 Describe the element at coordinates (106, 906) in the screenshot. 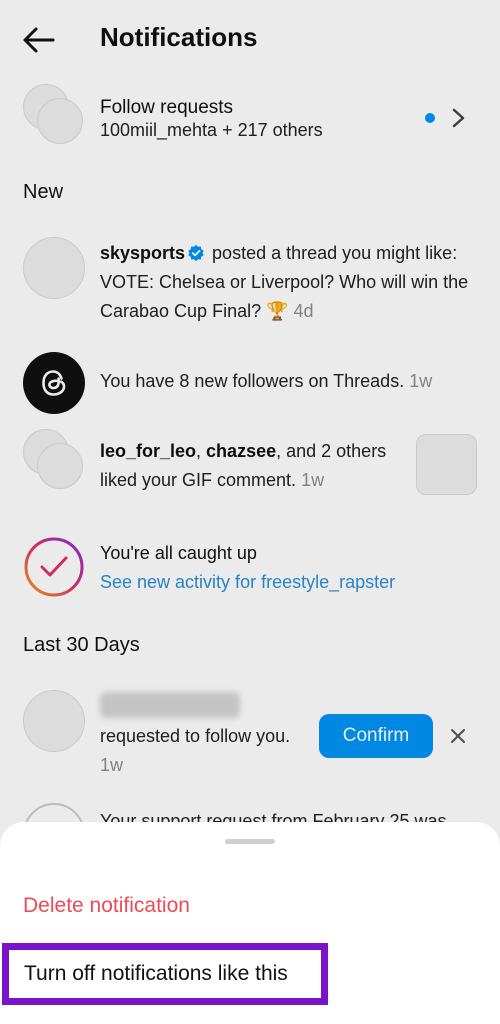

I see `delete-notification-option: Delete notification` at that location.